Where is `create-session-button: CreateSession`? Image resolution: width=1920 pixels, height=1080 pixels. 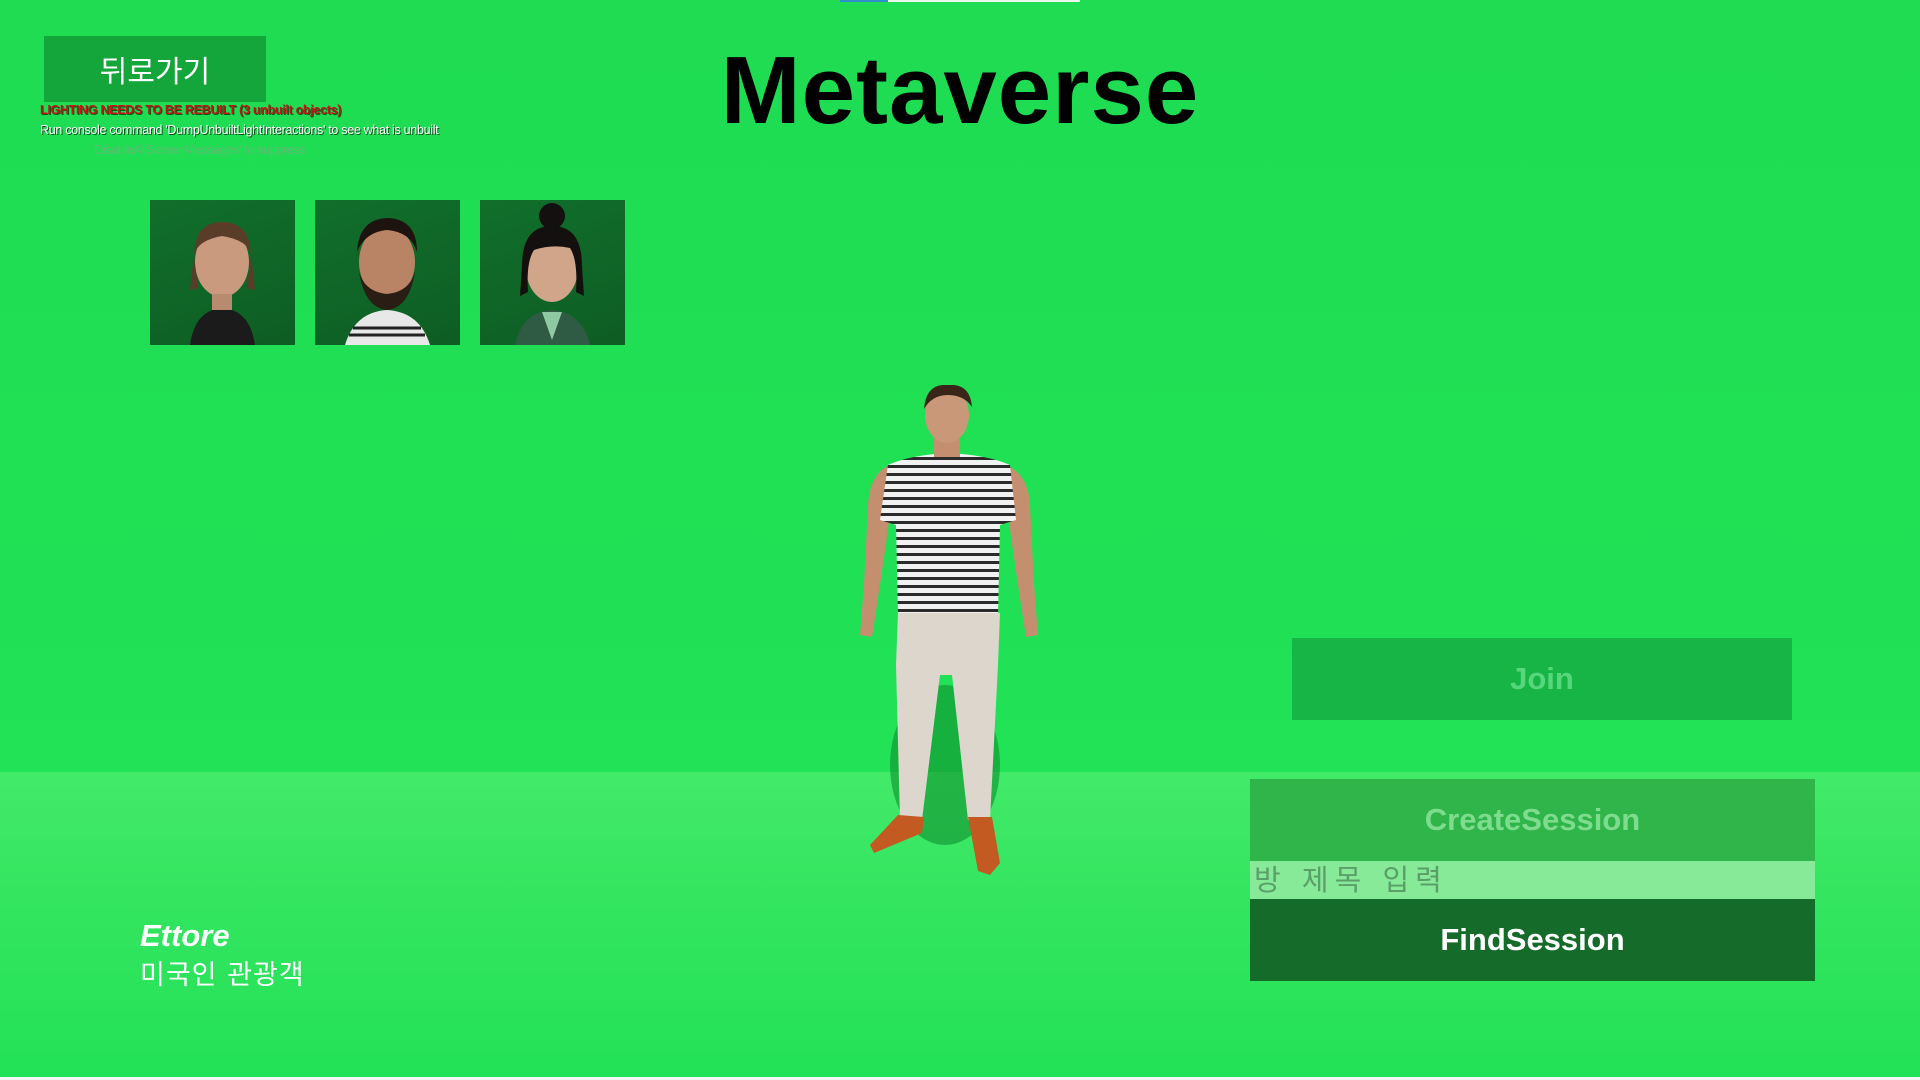 create-session-button: CreateSession is located at coordinates (1532, 820).